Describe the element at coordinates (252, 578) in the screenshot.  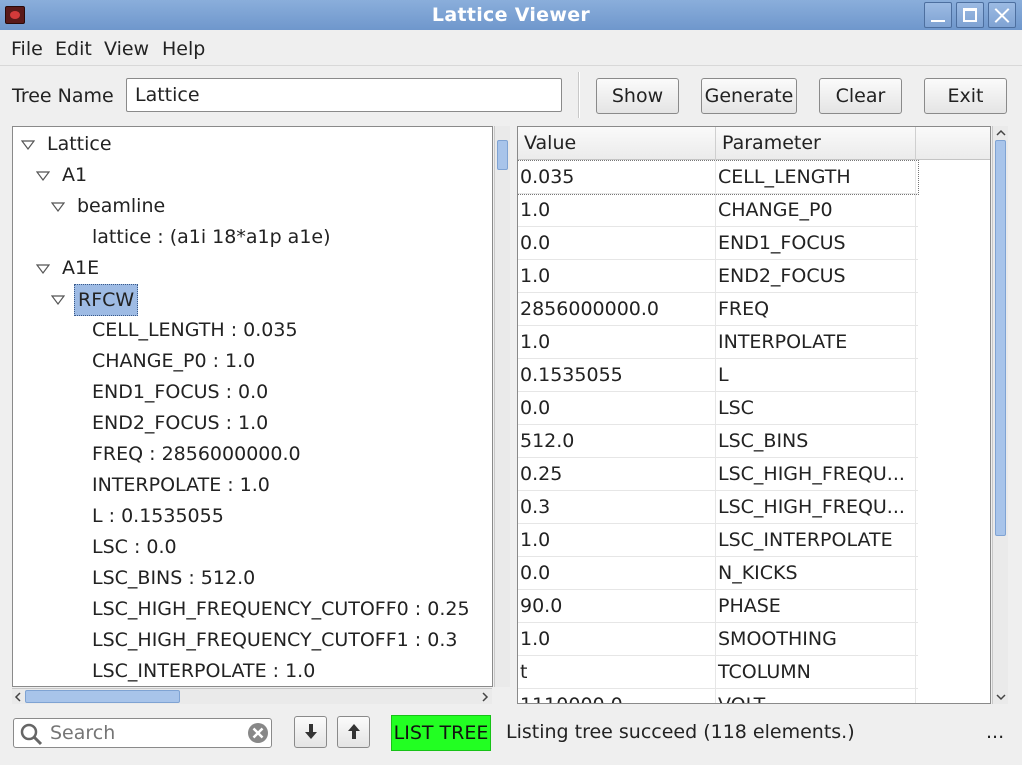
I see `tree-node: LSC_BINS : 512.0` at that location.